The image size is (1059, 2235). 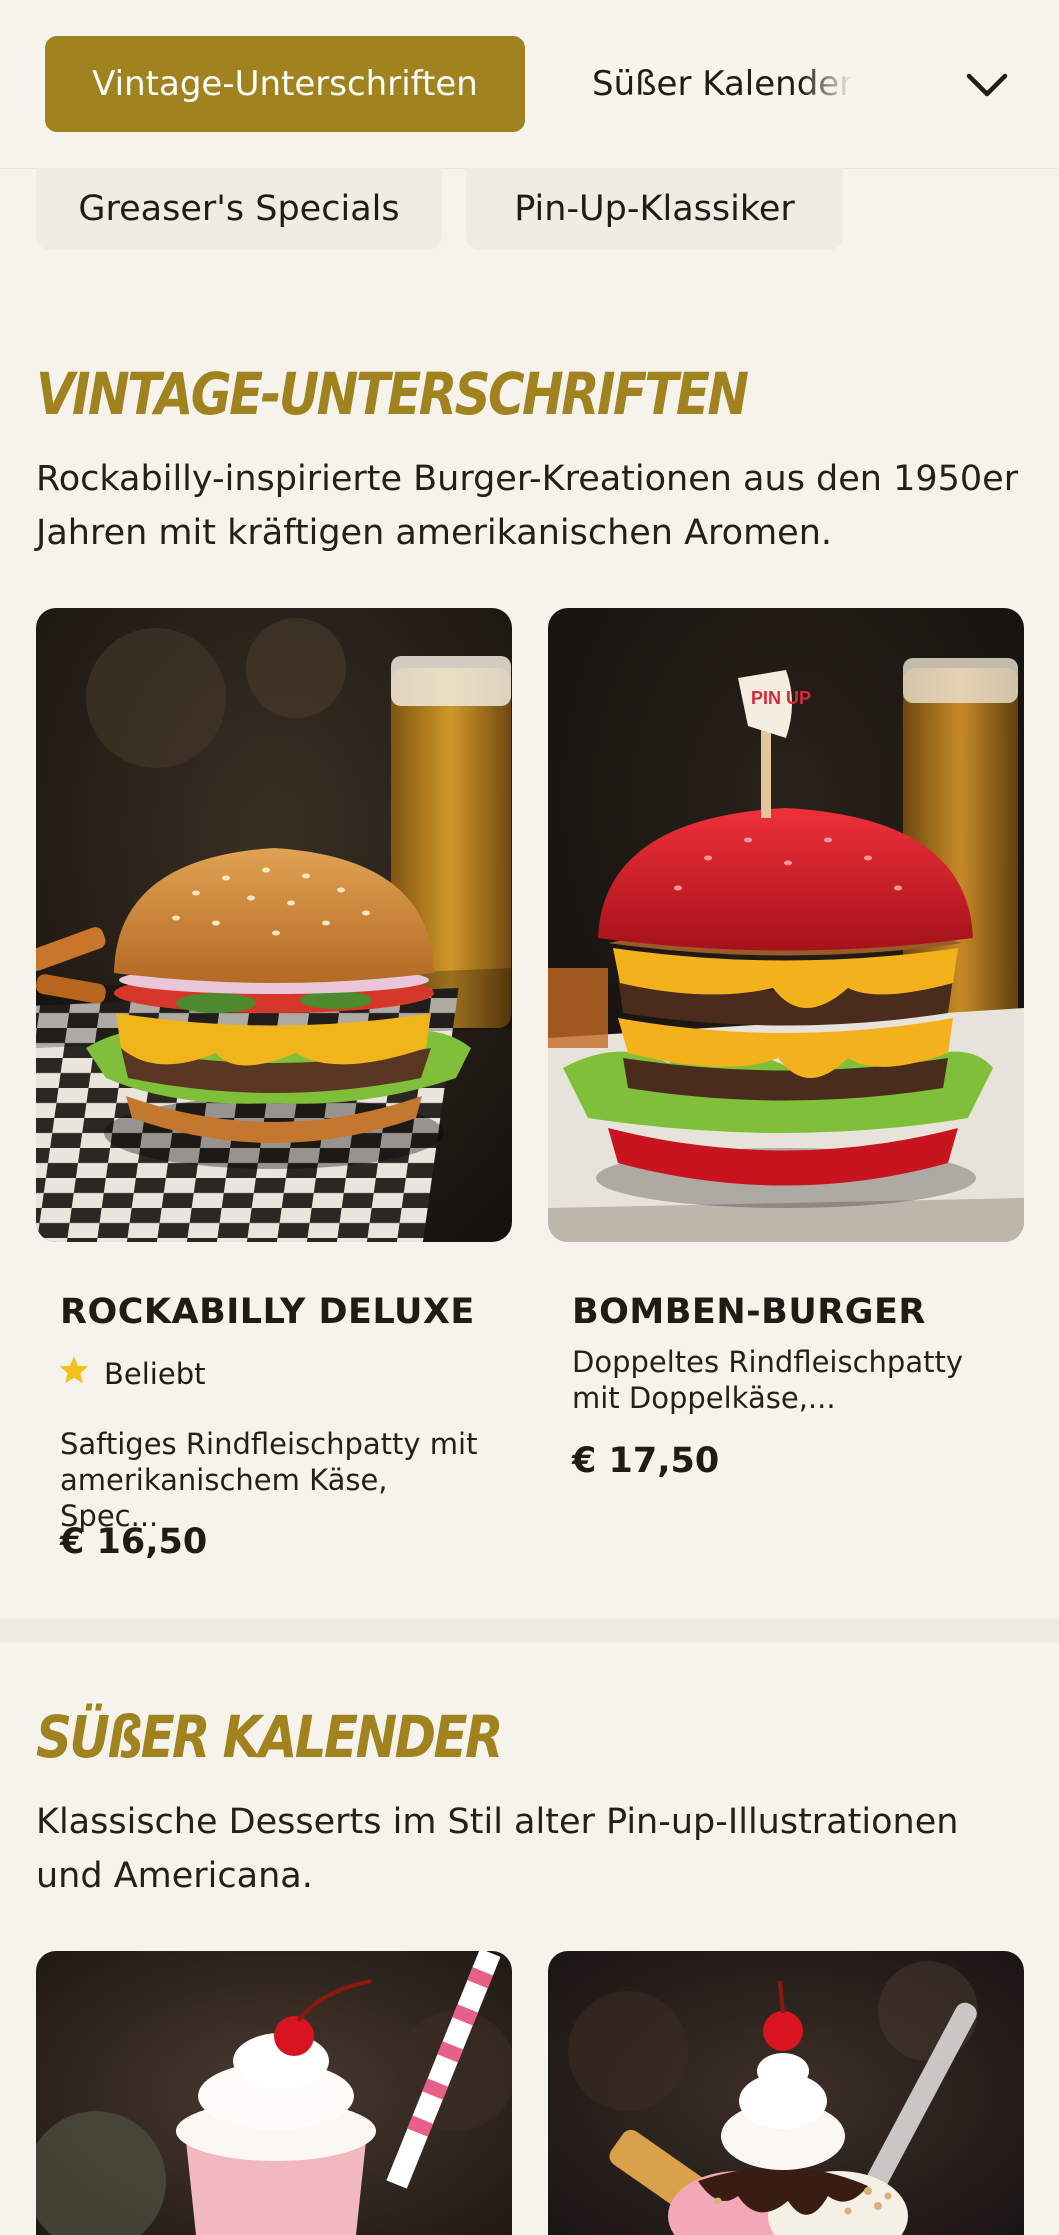 I want to click on tab-label: Pin-Up-Klassiker, so click(x=654, y=209).